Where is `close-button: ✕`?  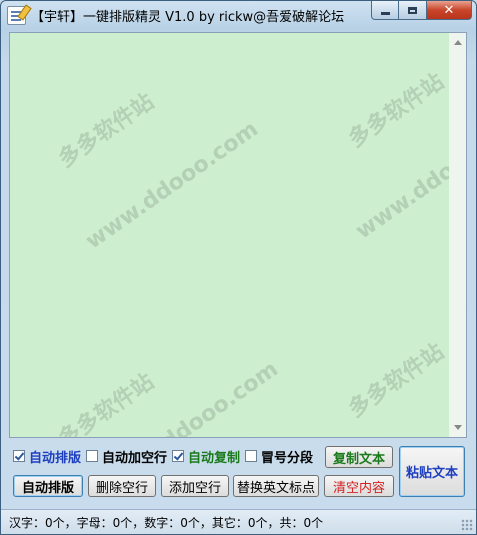 close-button: ✕ is located at coordinates (449, 10).